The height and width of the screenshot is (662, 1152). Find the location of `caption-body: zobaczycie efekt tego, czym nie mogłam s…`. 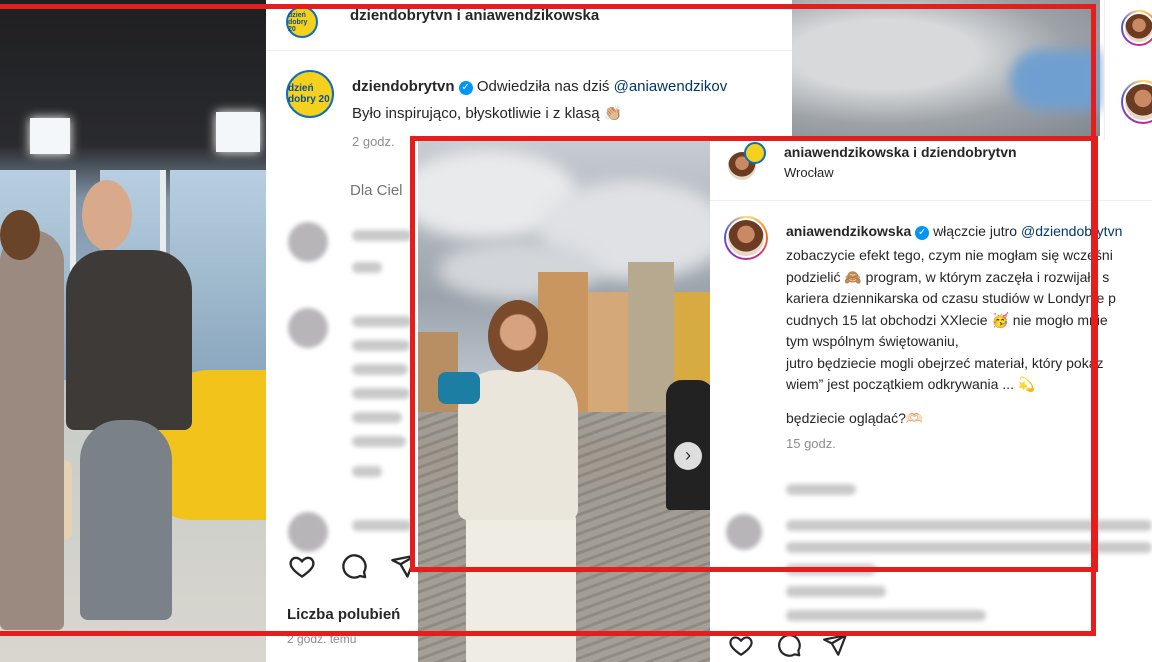

caption-body: zobaczycie efekt tego, czym nie mogłam s… is located at coordinates (951, 320).